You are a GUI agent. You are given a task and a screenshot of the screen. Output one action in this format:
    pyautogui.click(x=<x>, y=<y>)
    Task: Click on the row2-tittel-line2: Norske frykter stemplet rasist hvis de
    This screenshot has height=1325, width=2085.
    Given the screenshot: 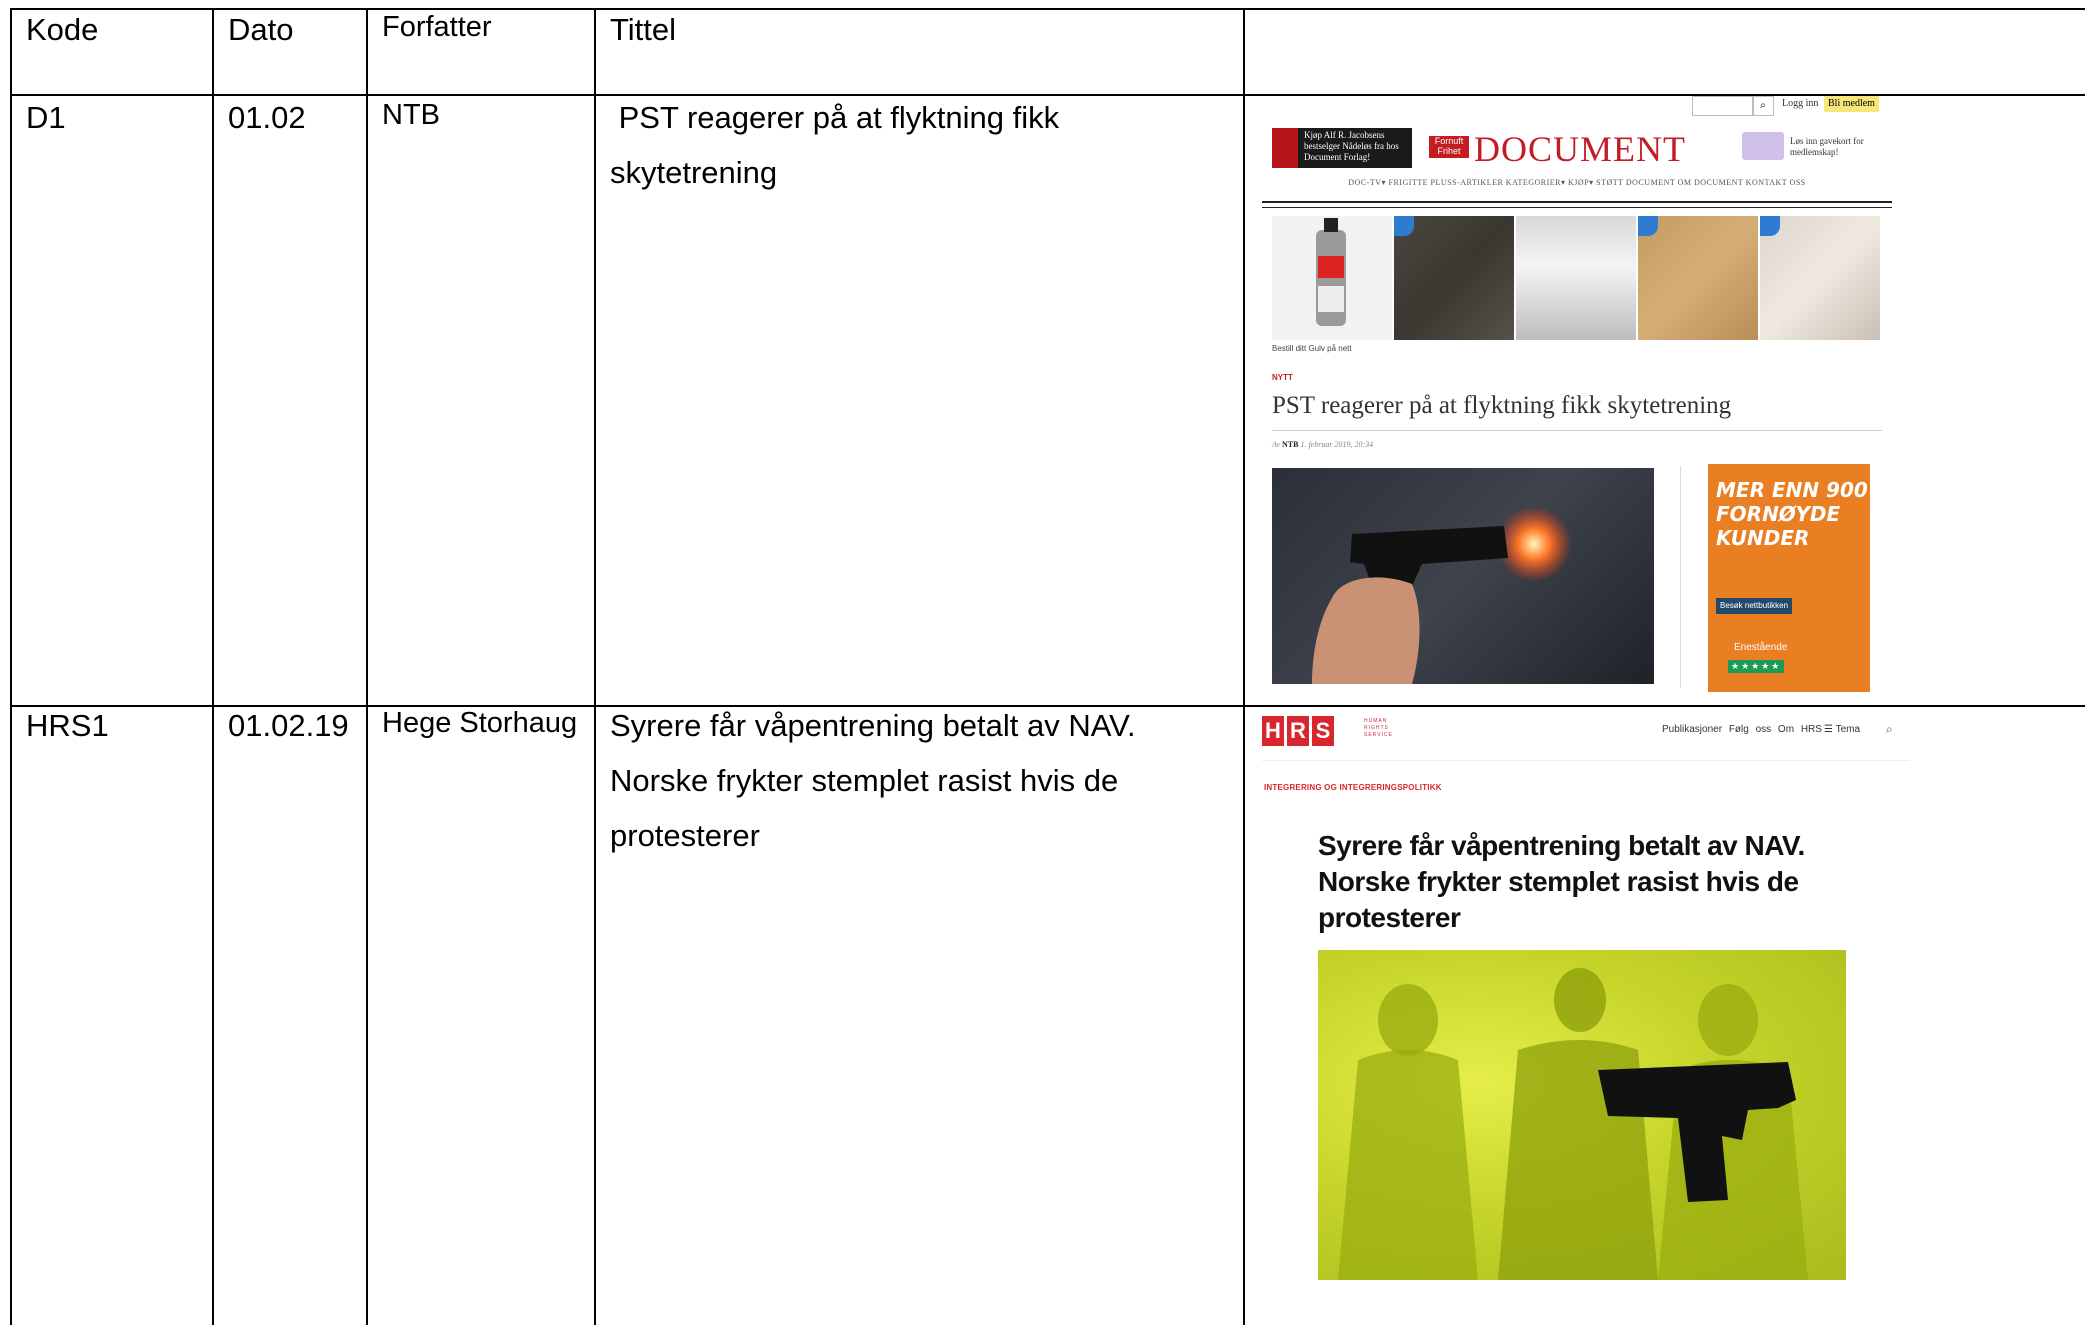 What is the action you would take?
    pyautogui.click(x=864, y=780)
    